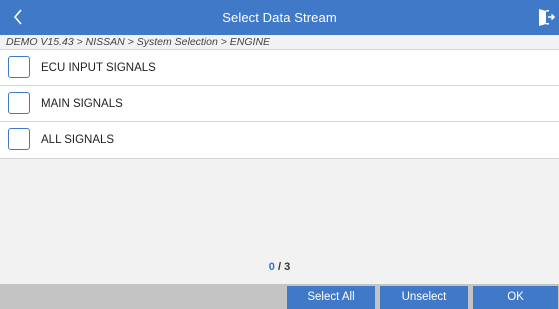 This screenshot has height=309, width=559. I want to click on select-all-button: Select All, so click(331, 297).